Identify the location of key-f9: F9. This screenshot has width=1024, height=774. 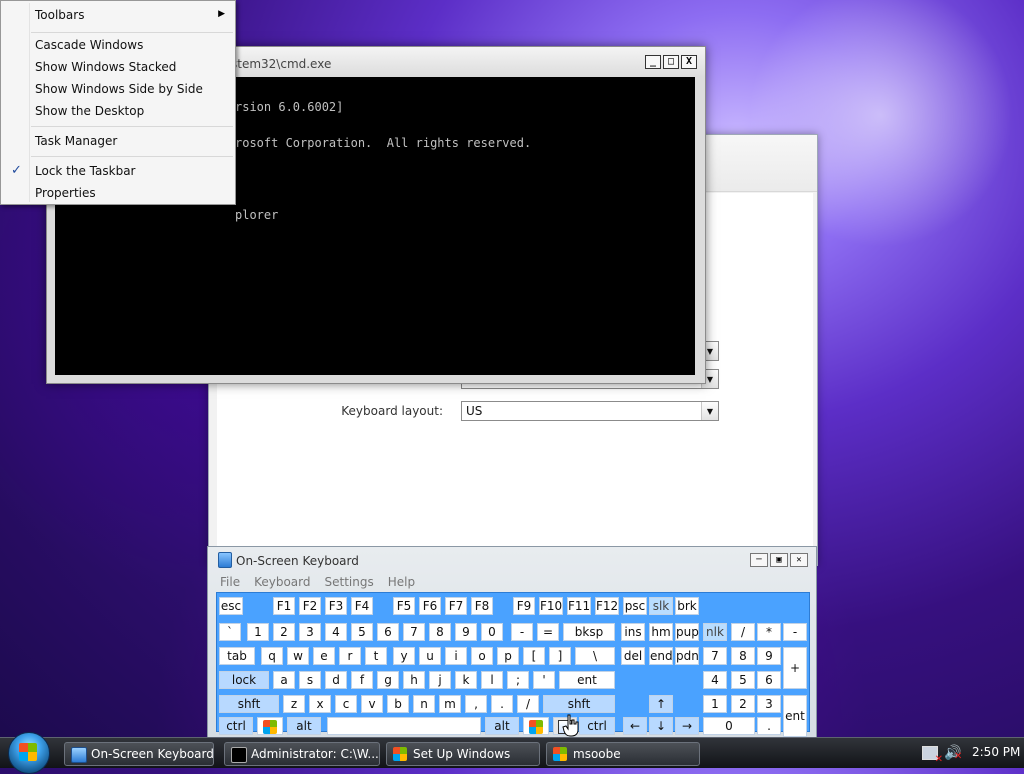
(524, 606).